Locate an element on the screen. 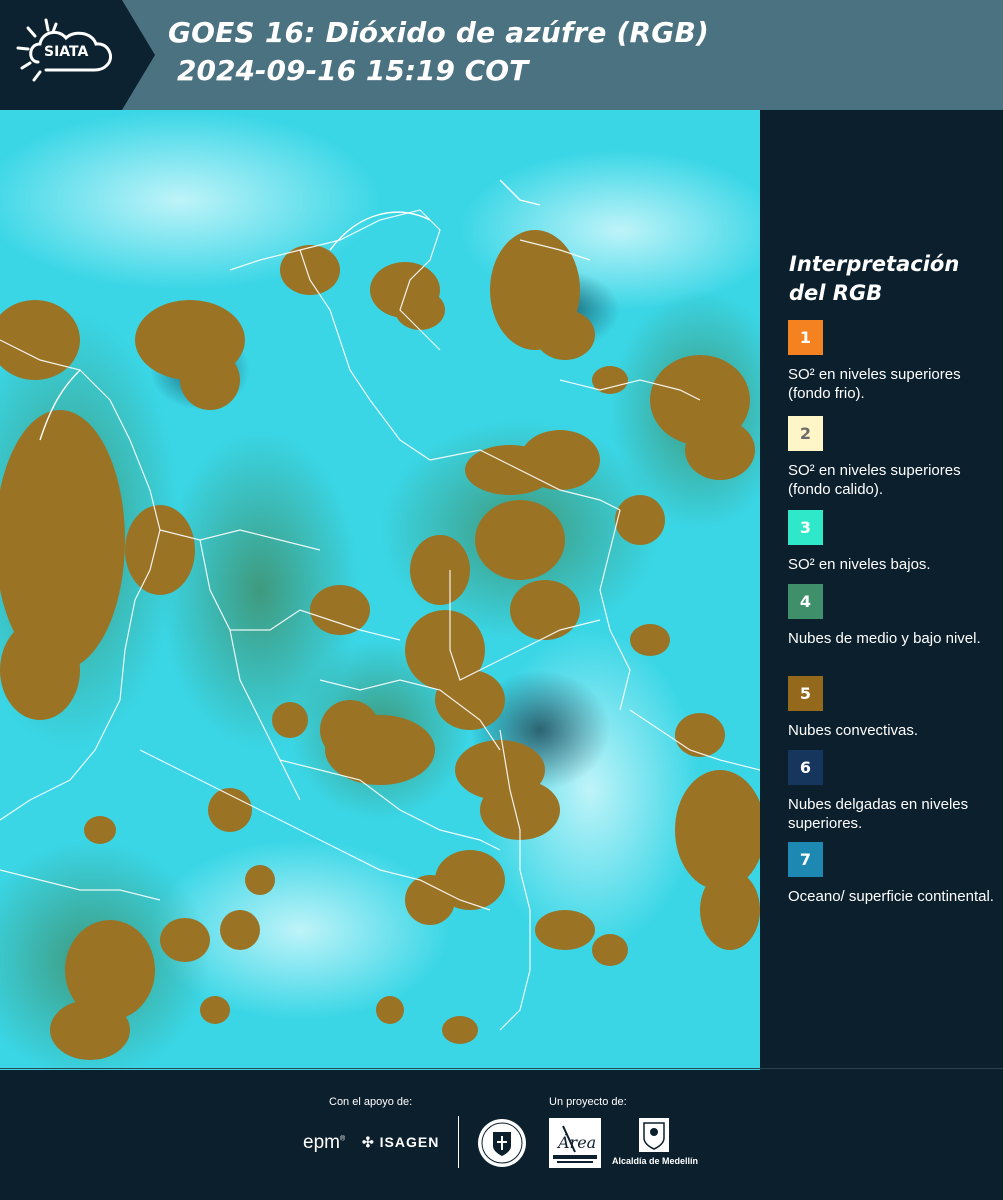 This screenshot has width=1003, height=1200. legend-item-5: 5 Nubes convectivas. is located at coordinates (894, 708).